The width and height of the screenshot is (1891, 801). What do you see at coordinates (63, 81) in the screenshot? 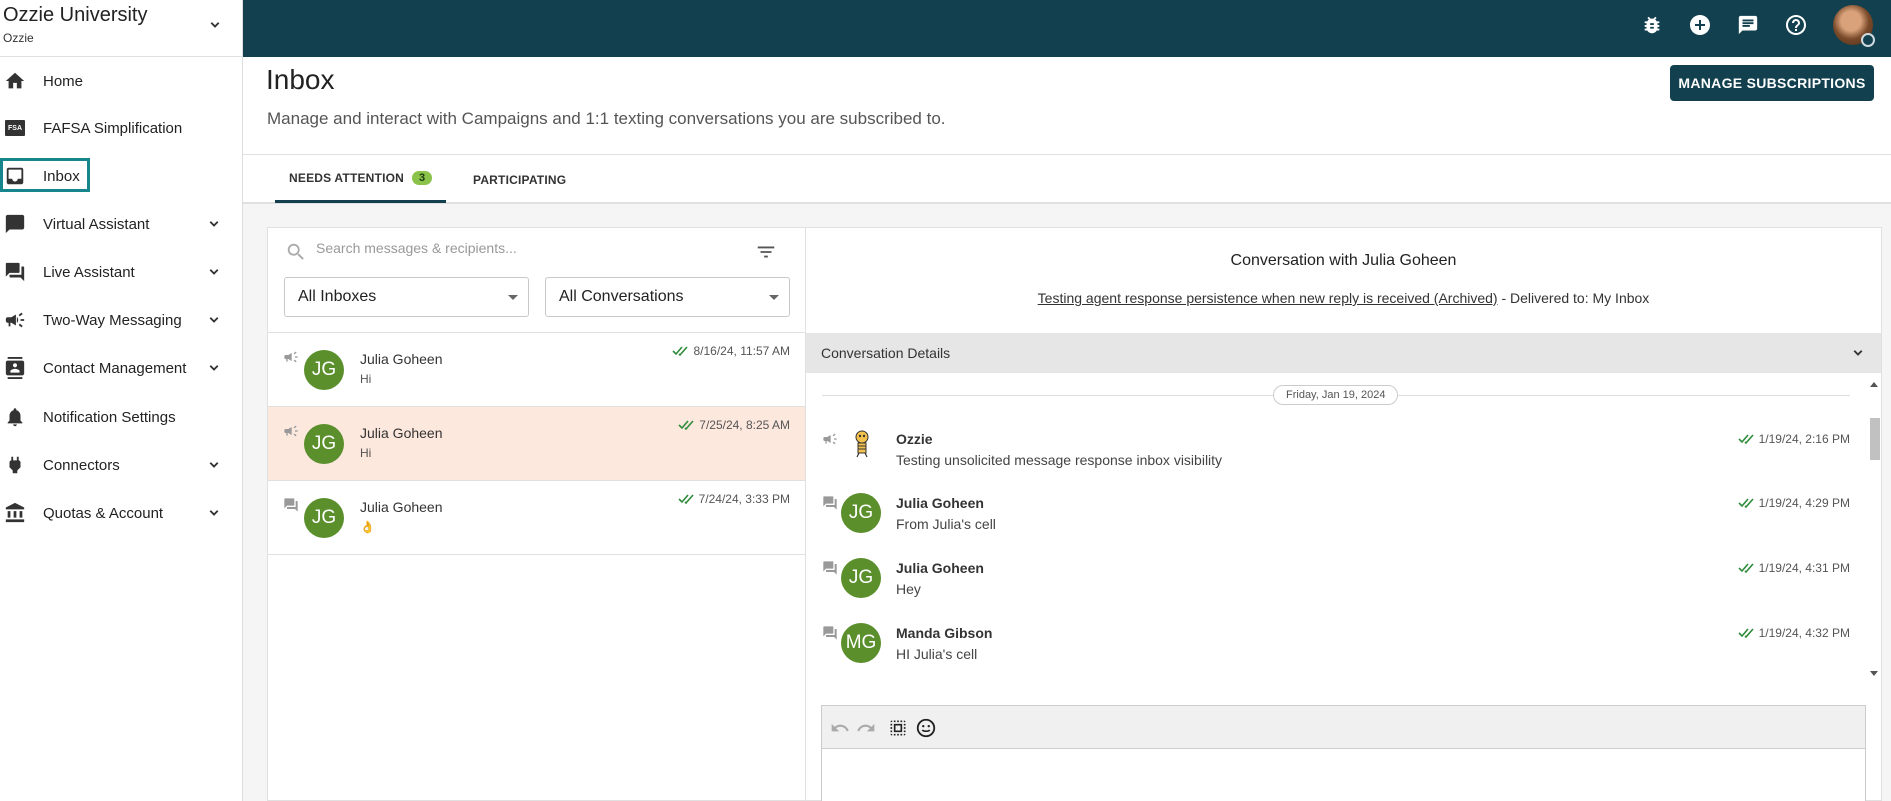
I see `sidebar-item-label: Home` at bounding box center [63, 81].